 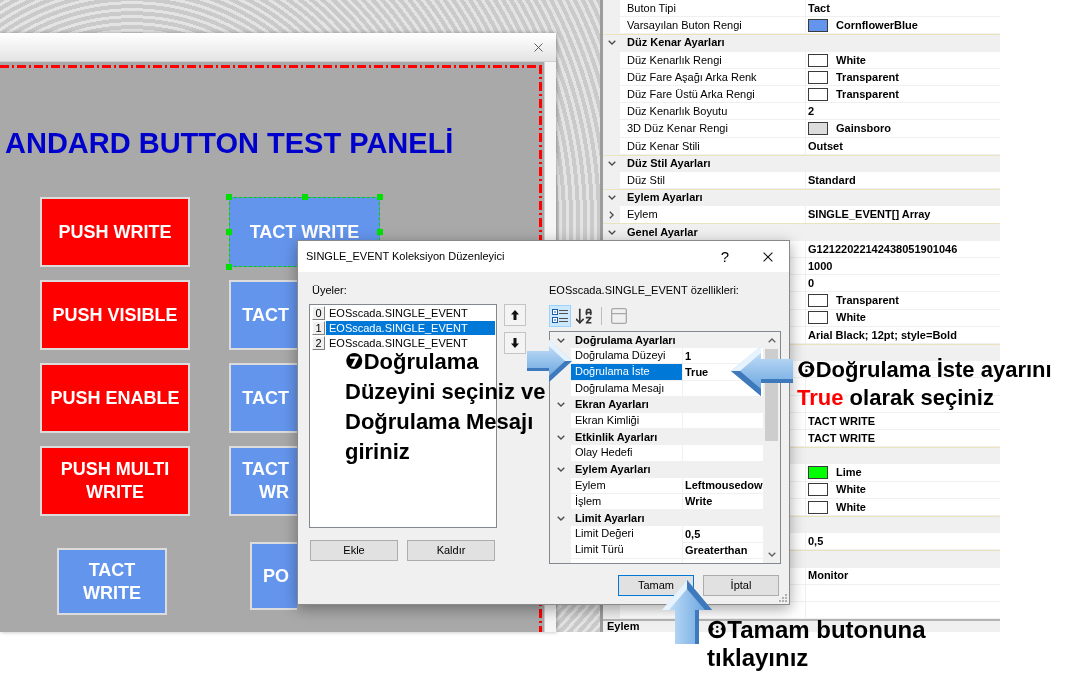 I want to click on property-value: Standard, so click(x=832, y=180).